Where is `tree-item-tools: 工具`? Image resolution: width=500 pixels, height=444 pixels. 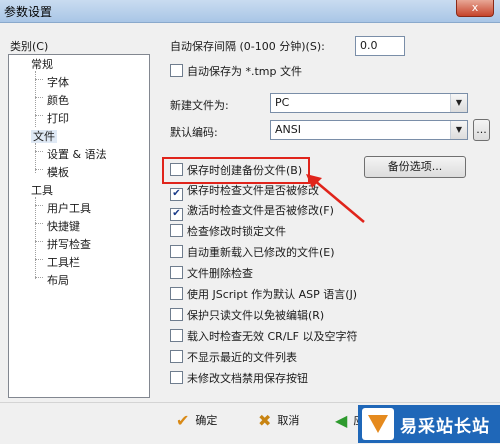
tree-item-tools: 工具 is located at coordinates (42, 191).